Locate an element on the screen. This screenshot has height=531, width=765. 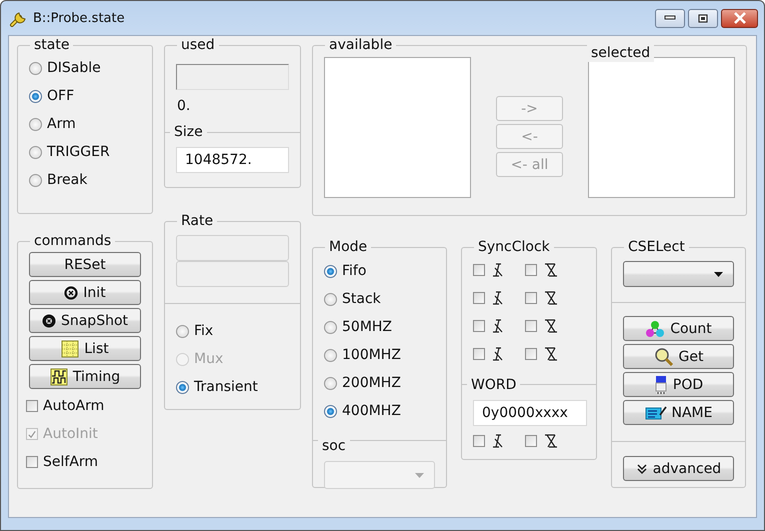
action-button: Get is located at coordinates (678, 356).